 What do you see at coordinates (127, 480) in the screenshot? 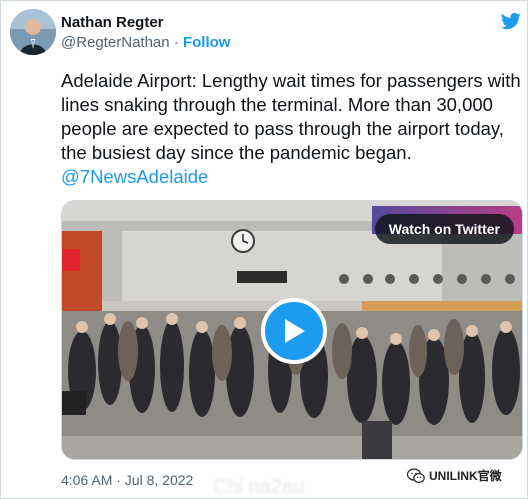
I see `tweet-timestamp: 4:06 AM · Jul 8, 2022` at bounding box center [127, 480].